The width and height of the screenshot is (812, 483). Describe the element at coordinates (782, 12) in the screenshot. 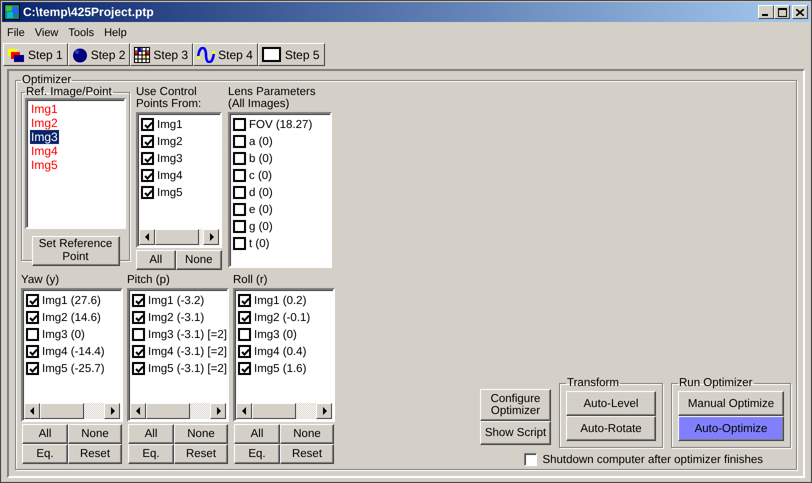

I see `maximize-icon` at that location.